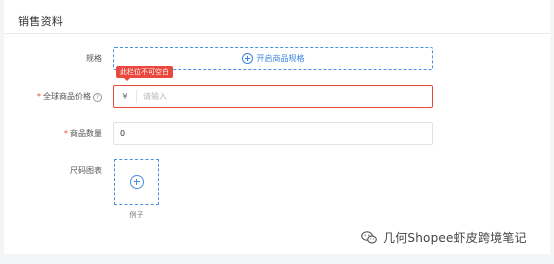  Describe the element at coordinates (247, 58) in the screenshot. I see `plus-circle-icon` at that location.